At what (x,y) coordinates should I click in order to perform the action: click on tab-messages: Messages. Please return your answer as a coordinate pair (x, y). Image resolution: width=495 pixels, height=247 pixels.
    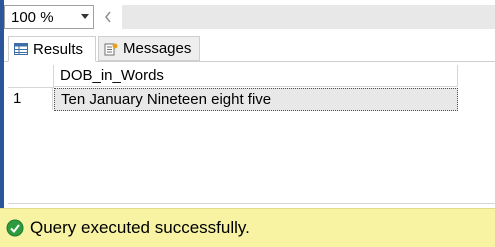
    Looking at the image, I should click on (149, 48).